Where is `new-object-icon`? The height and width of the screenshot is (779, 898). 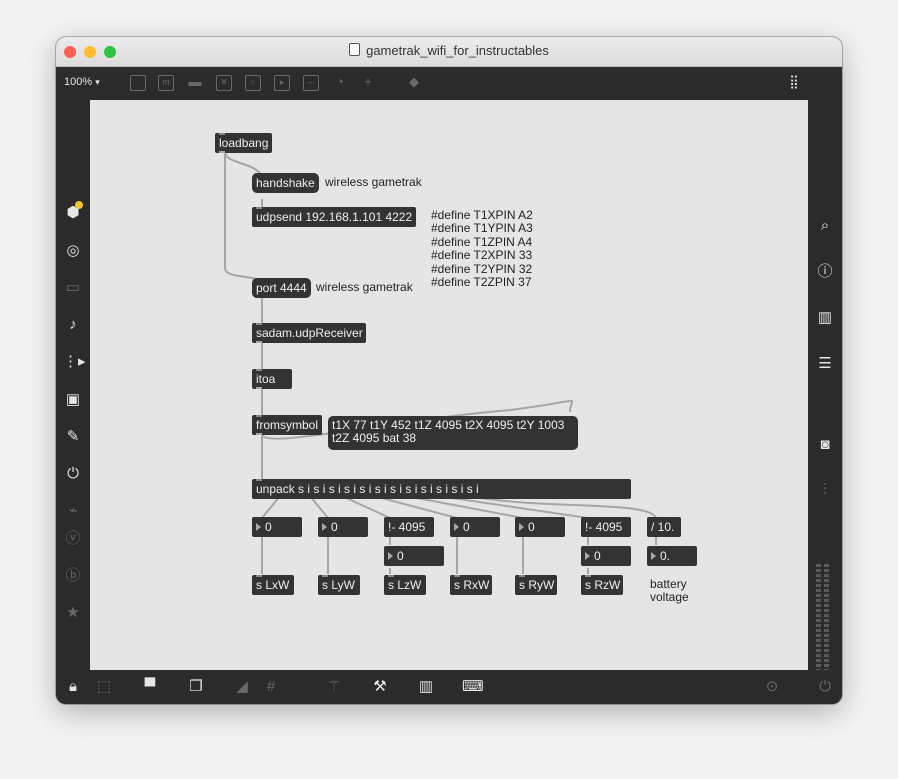
new-object-icon is located at coordinates (138, 83).